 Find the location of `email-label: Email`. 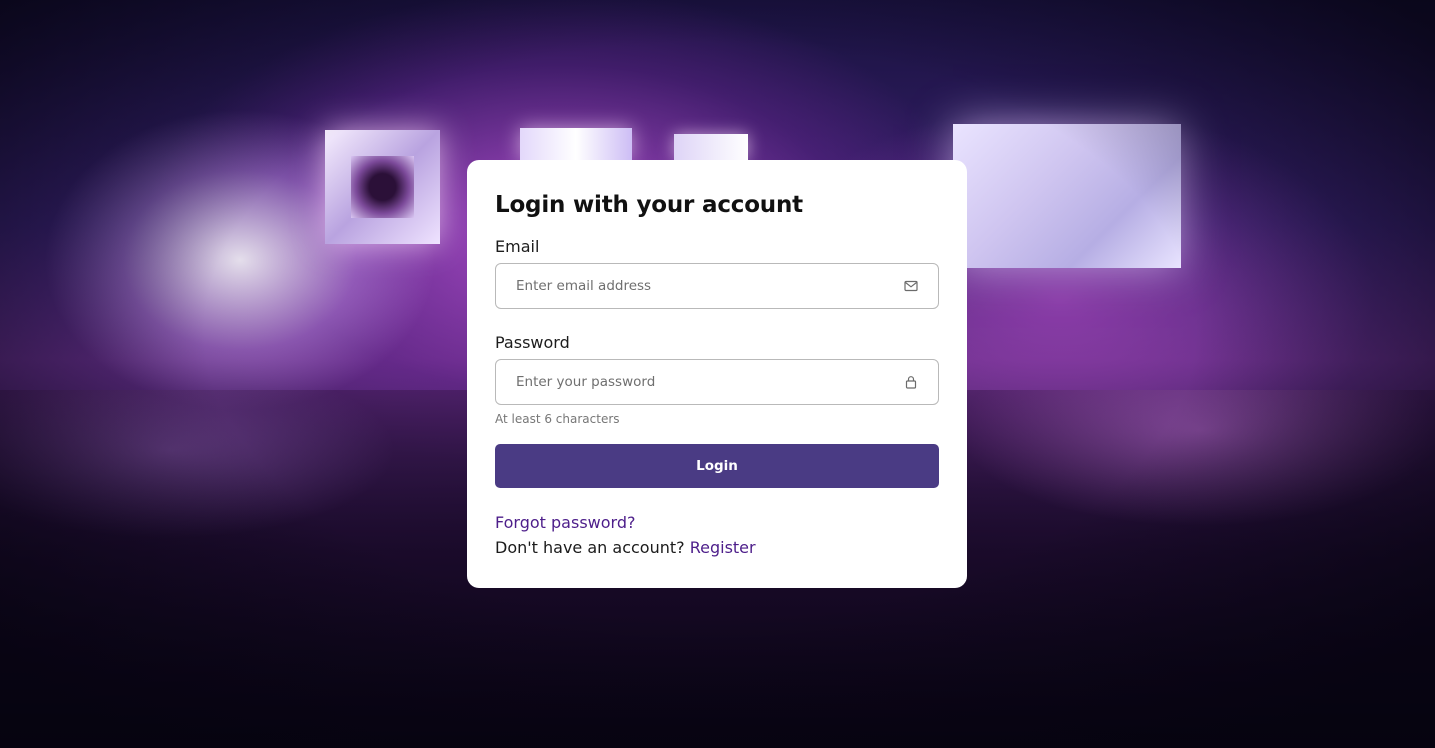

email-label: Email is located at coordinates (517, 246).